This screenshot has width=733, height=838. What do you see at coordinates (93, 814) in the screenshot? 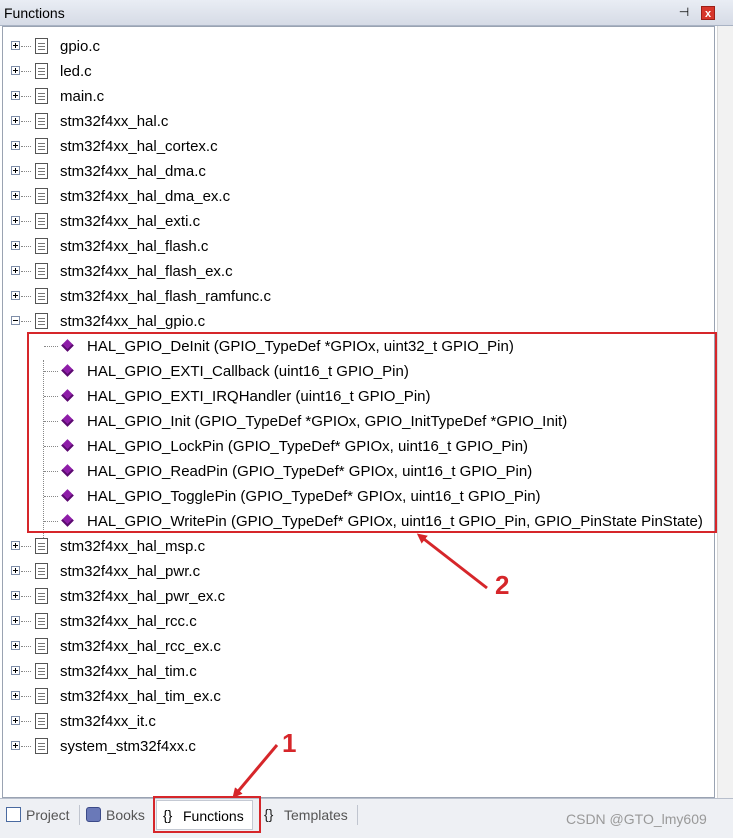
I see `books-icon` at bounding box center [93, 814].